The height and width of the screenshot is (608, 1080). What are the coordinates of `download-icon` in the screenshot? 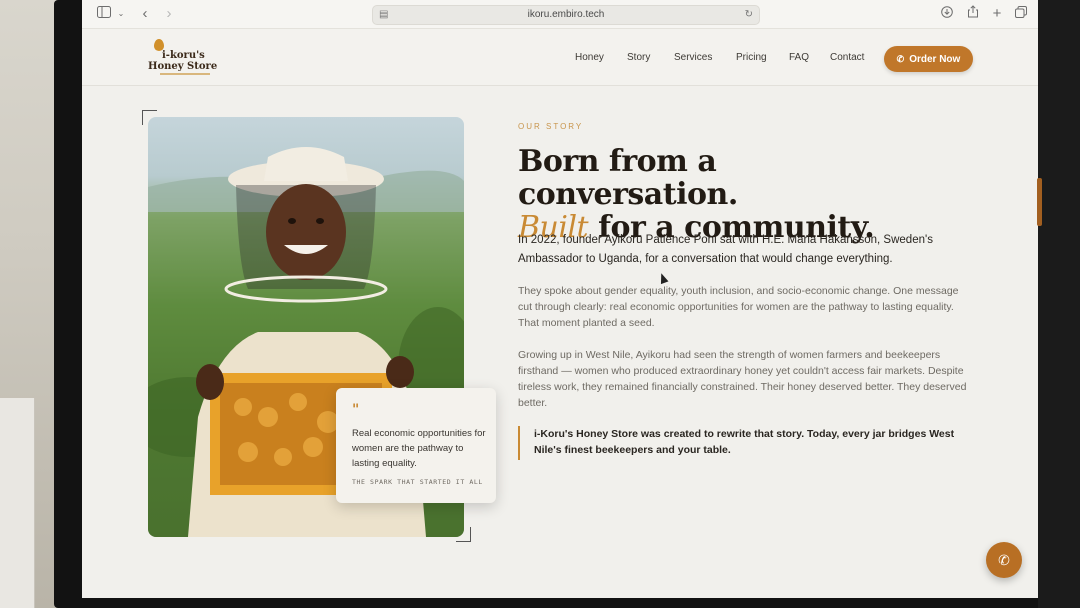 It's located at (947, 14).